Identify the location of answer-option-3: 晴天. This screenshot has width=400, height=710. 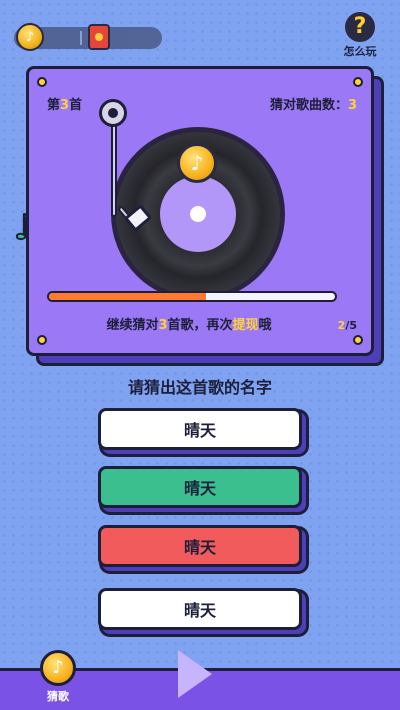
(200, 546).